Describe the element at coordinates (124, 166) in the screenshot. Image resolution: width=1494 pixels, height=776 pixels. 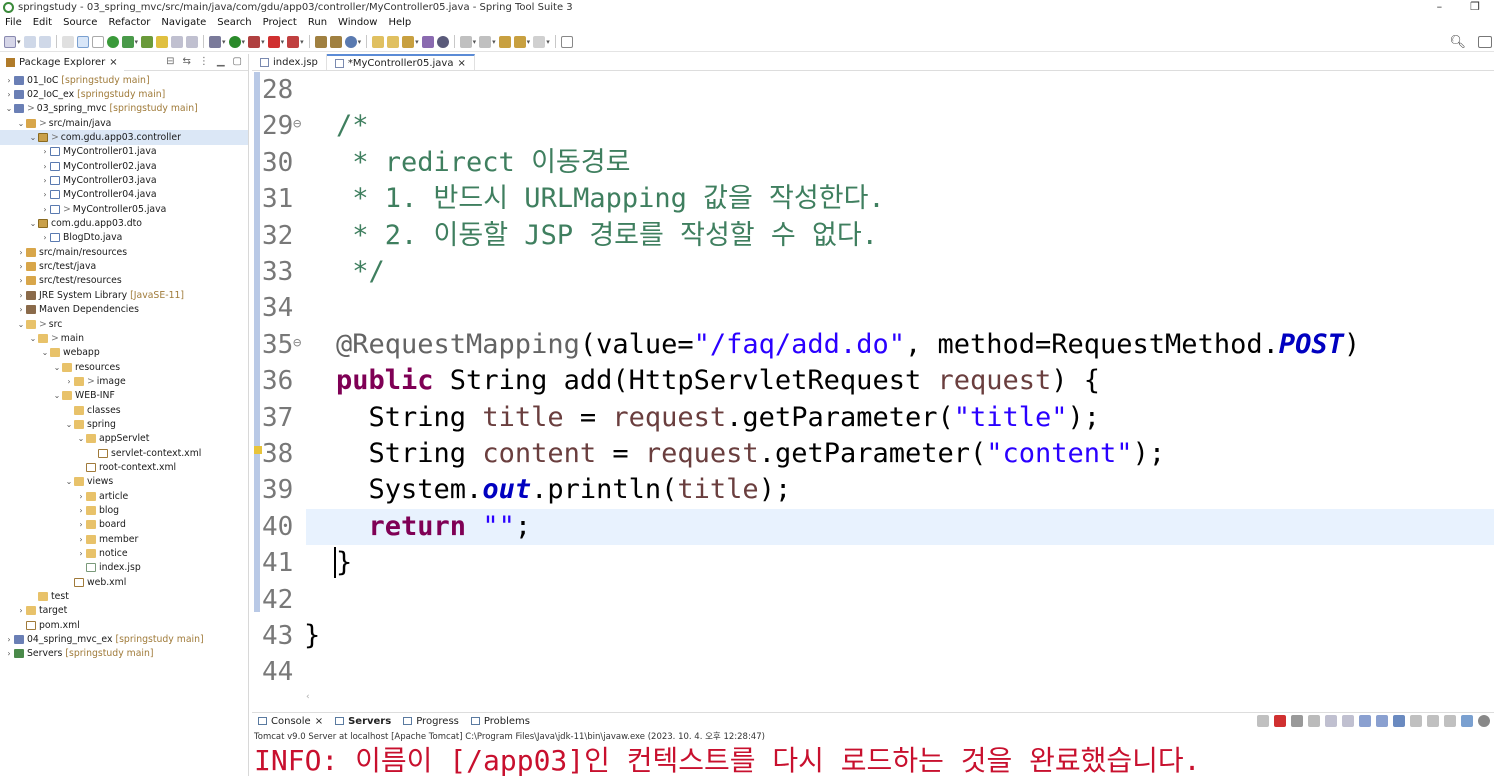
I see `tree-item: › MyController02.java` at that location.